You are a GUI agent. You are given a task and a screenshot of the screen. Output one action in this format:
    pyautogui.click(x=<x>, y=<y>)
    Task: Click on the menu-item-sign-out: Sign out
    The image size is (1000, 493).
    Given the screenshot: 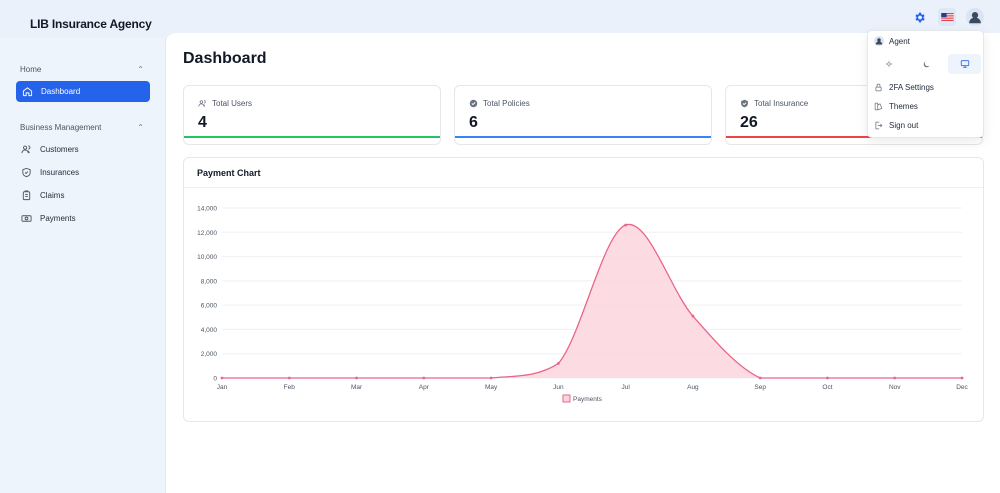 What is the action you would take?
    pyautogui.click(x=896, y=125)
    